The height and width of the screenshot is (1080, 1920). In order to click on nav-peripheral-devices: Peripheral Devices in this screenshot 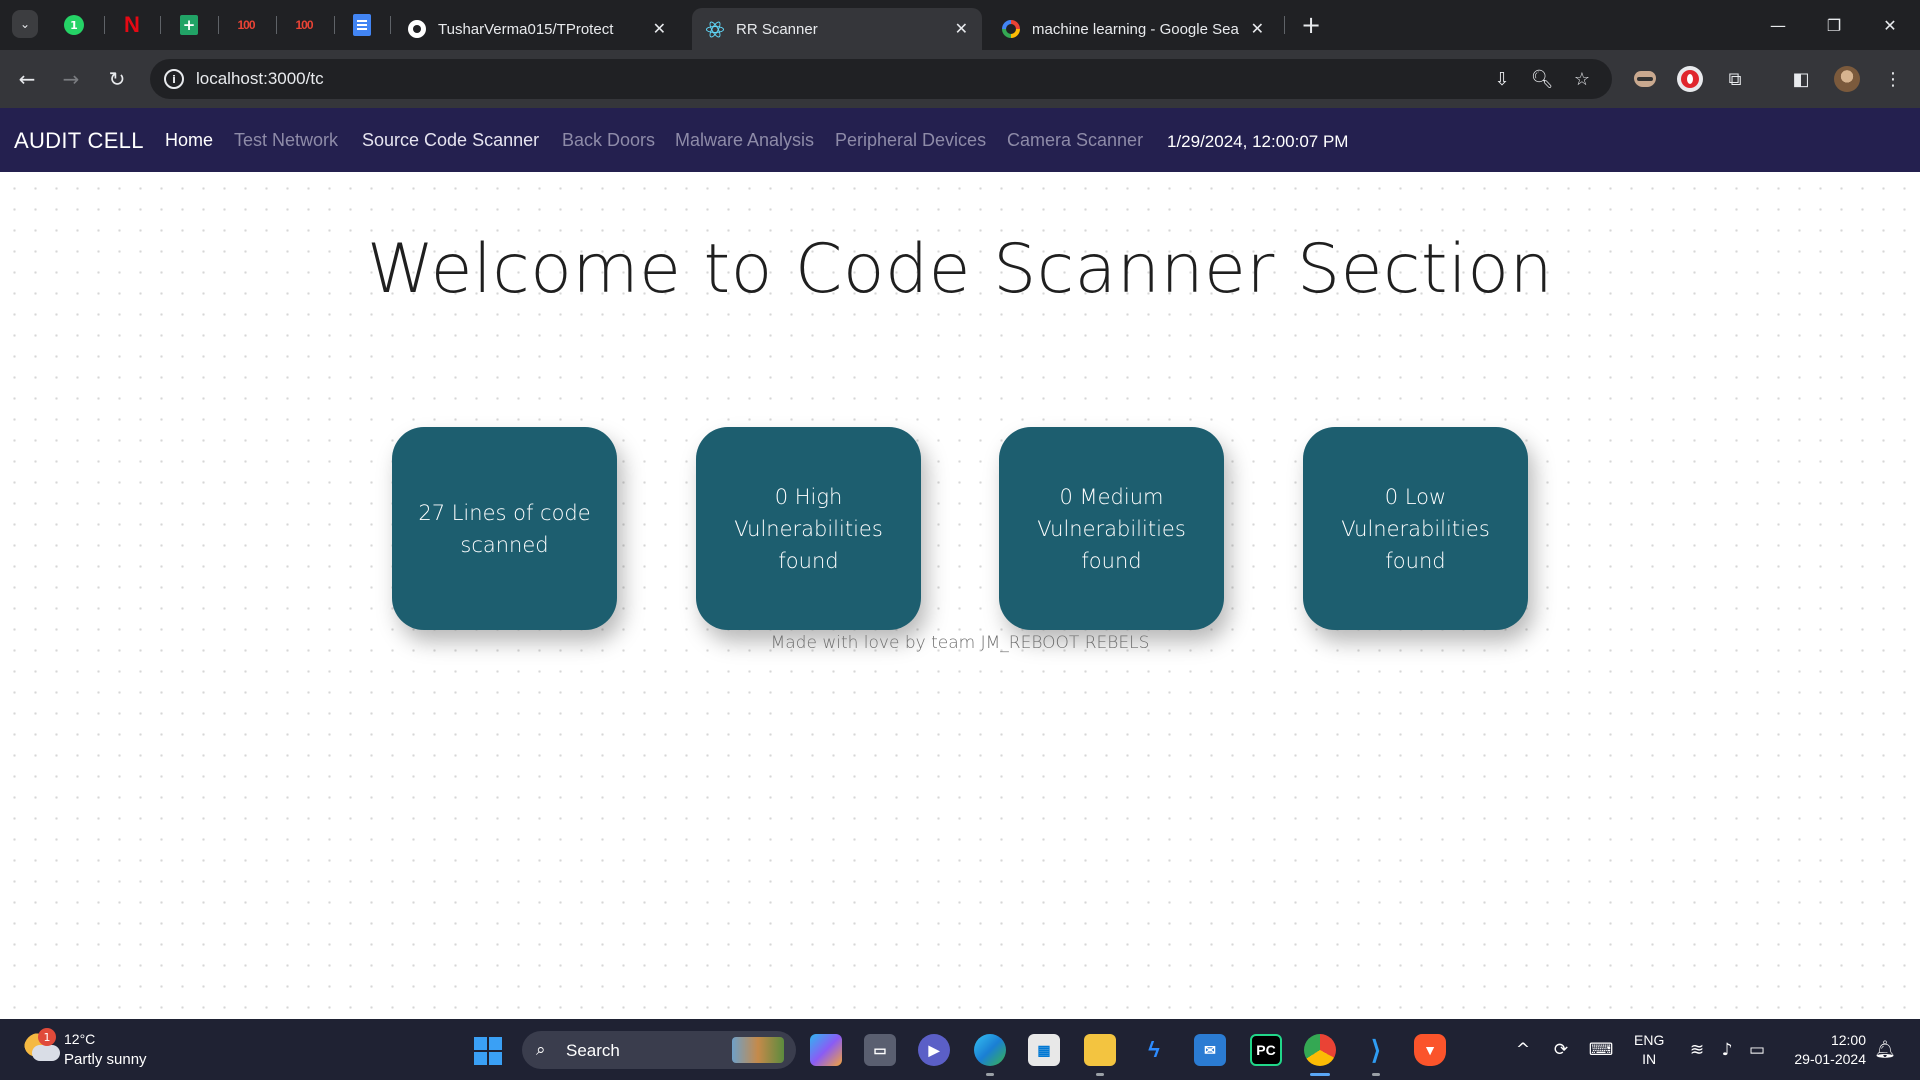, I will do `click(910, 140)`.